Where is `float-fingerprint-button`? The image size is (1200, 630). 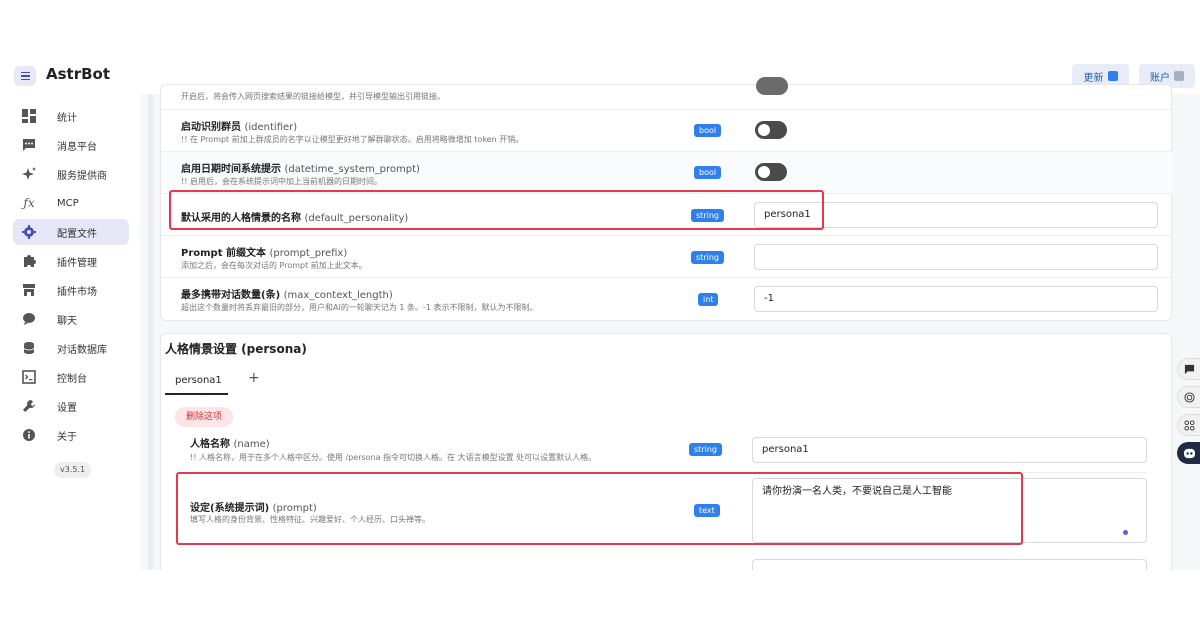
float-fingerprint-button is located at coordinates (1188, 397).